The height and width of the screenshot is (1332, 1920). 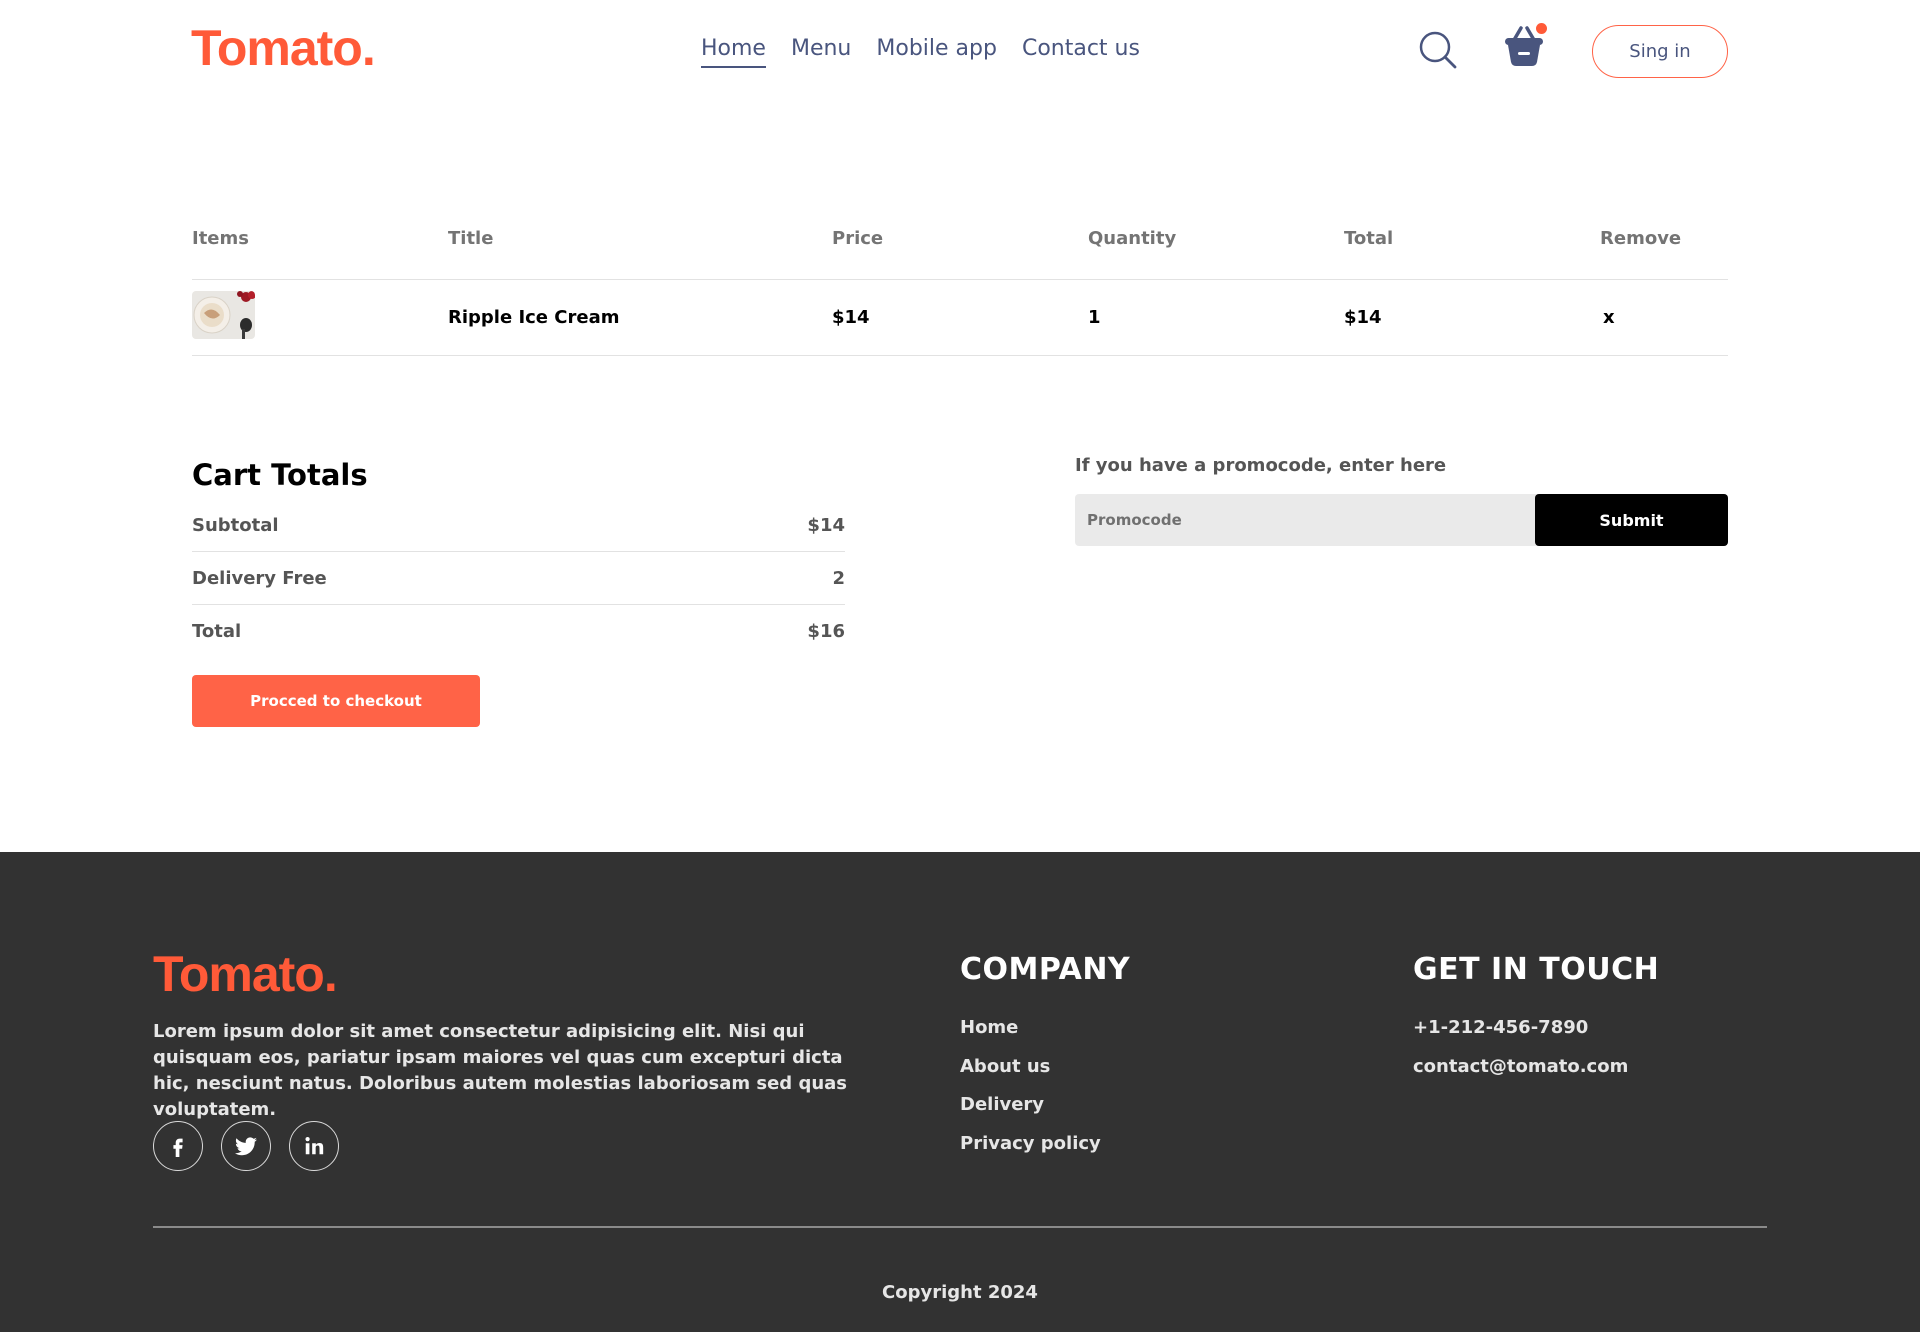 What do you see at coordinates (314, 1146) in the screenshot?
I see `linkedin-icon` at bounding box center [314, 1146].